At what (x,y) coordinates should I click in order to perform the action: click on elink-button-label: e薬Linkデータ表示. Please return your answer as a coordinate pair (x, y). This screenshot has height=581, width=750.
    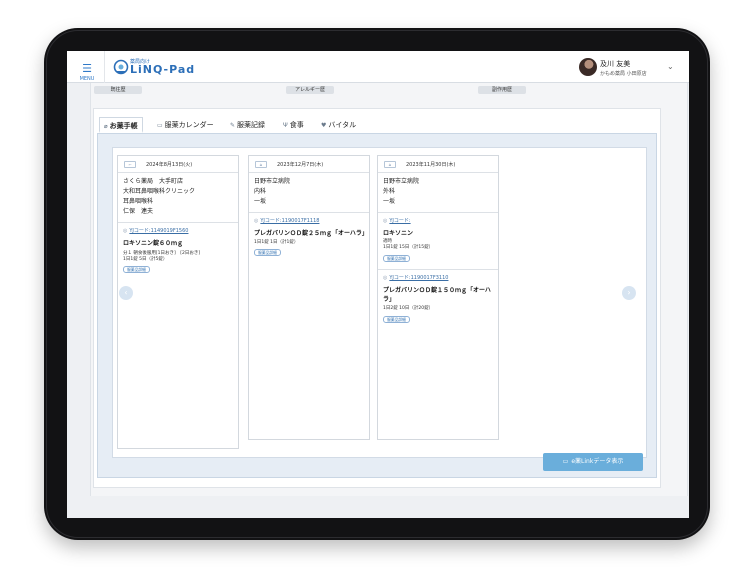
    Looking at the image, I should click on (597, 461).